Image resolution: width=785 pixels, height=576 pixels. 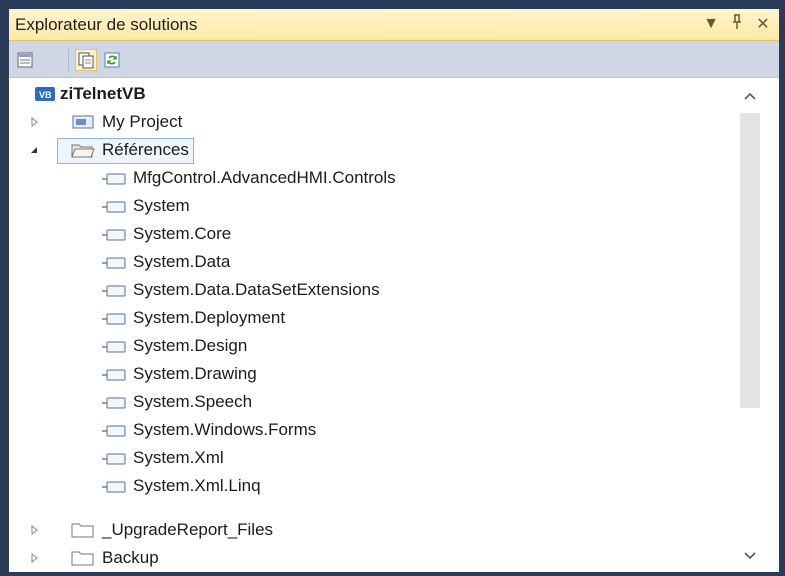 I want to click on reference-item: System.Data.DataSetExtensions, so click(x=369, y=290).